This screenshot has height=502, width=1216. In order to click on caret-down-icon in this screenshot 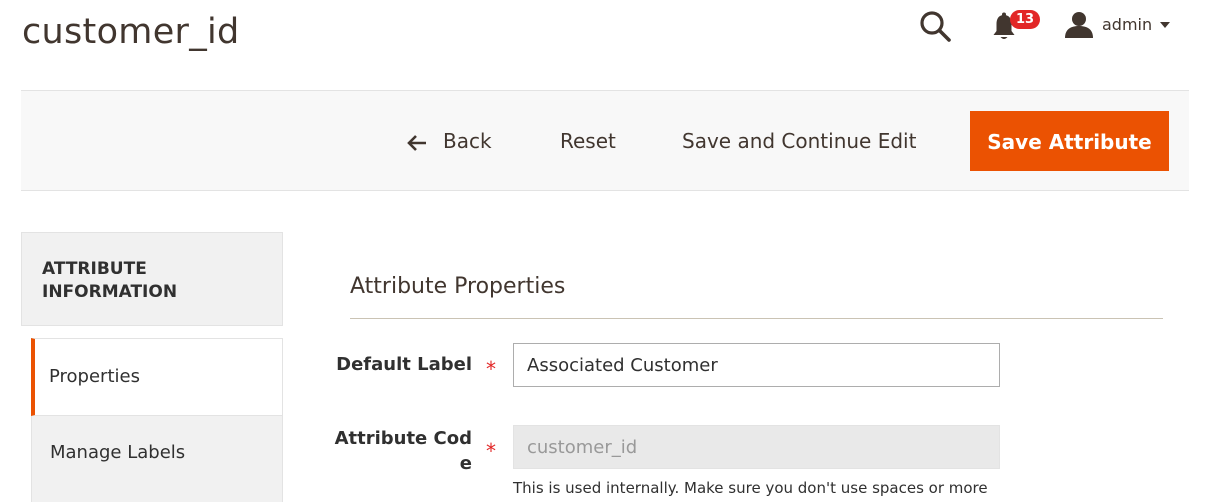, I will do `click(1165, 25)`.